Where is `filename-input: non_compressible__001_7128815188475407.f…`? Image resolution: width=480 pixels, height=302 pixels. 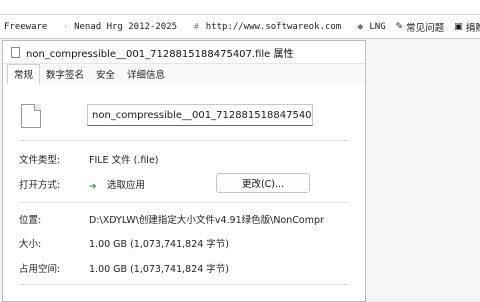 filename-input: non_compressible__001_7128815188475407.f… is located at coordinates (200, 115).